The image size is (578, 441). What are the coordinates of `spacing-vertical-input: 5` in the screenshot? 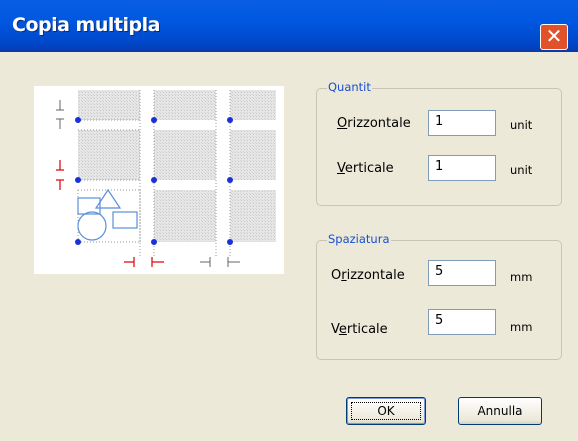 It's located at (462, 322).